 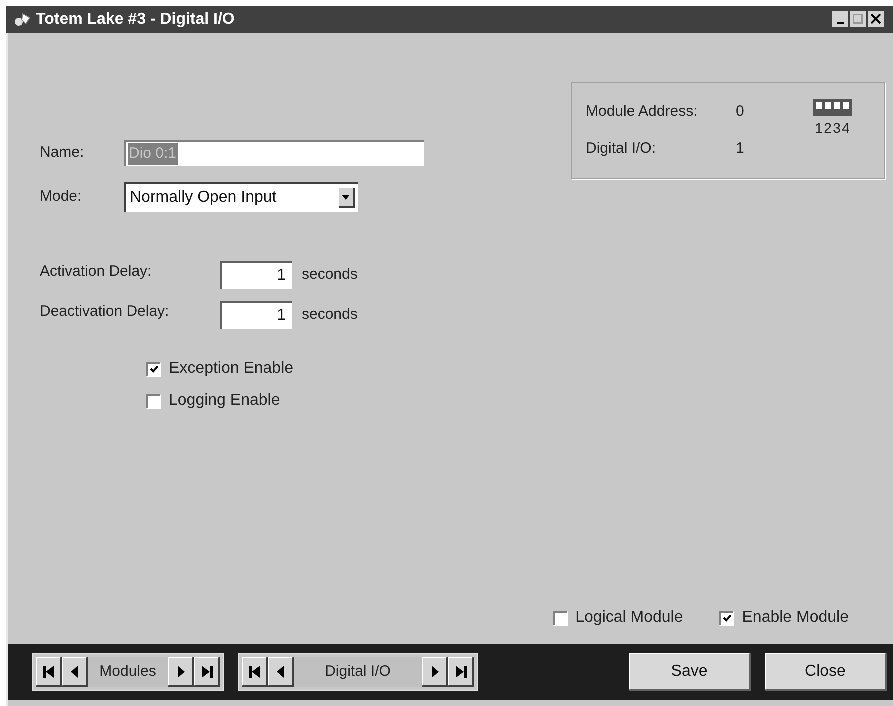 What do you see at coordinates (23, 20) in the screenshot?
I see `app-icon` at bounding box center [23, 20].